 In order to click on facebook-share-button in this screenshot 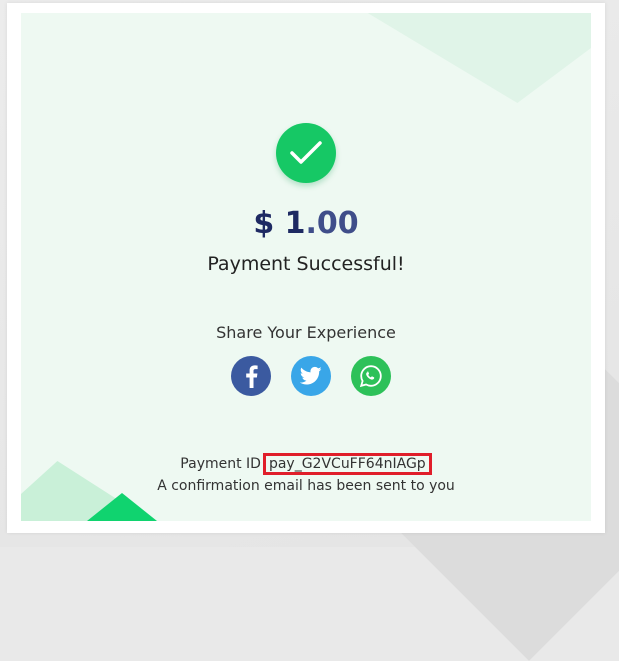, I will do `click(251, 376)`.